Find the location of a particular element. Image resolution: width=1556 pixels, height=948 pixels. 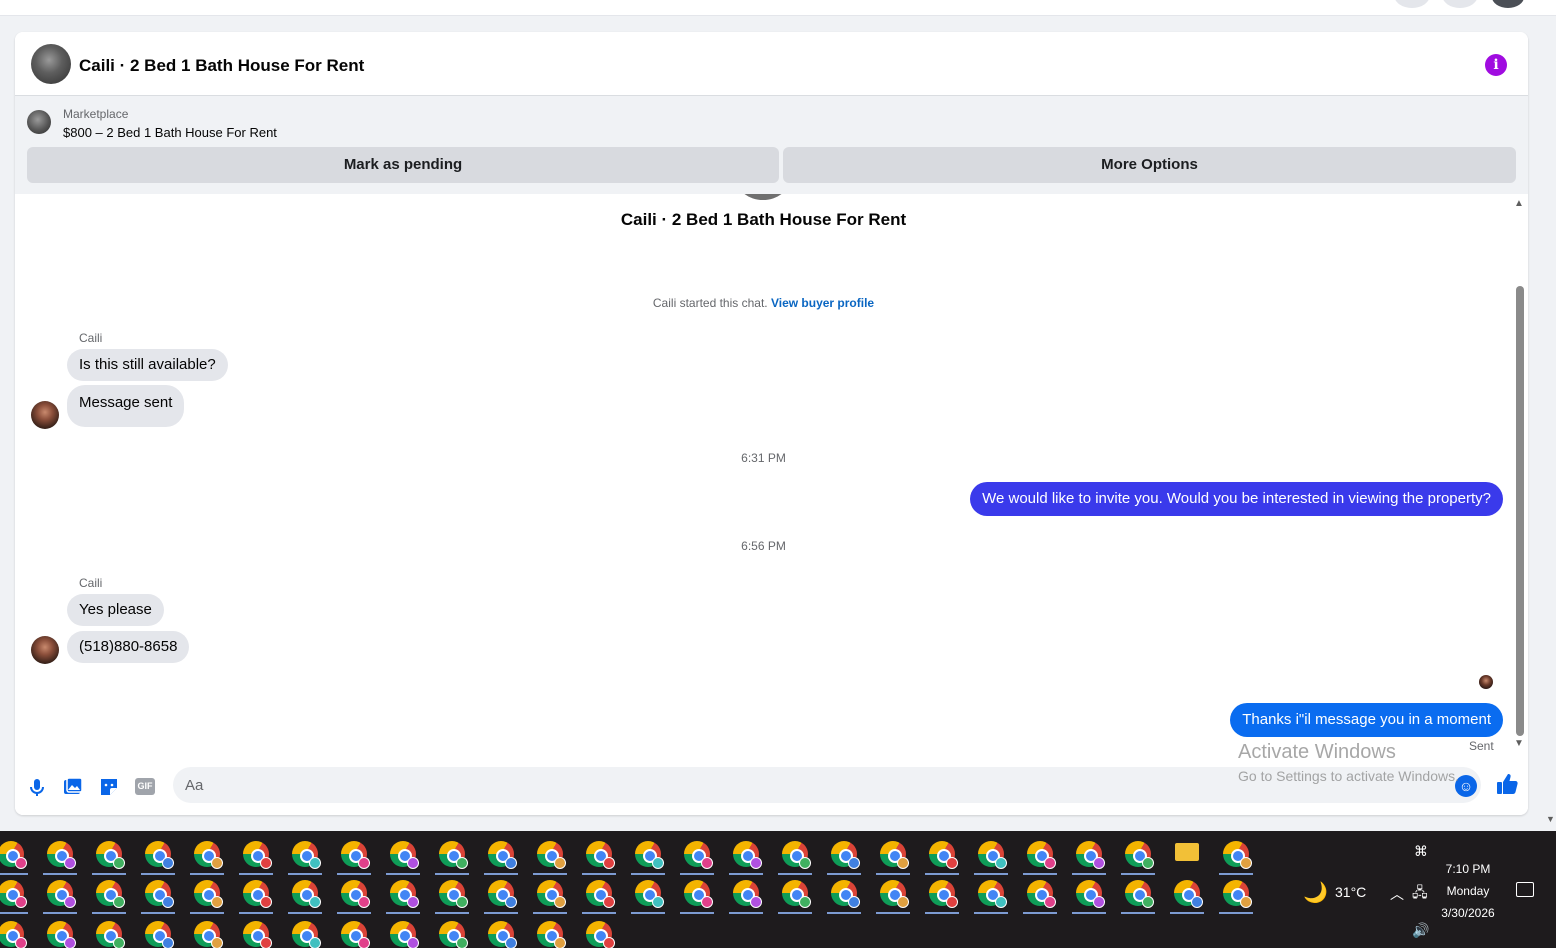

photo-icon is located at coordinates (73, 787).